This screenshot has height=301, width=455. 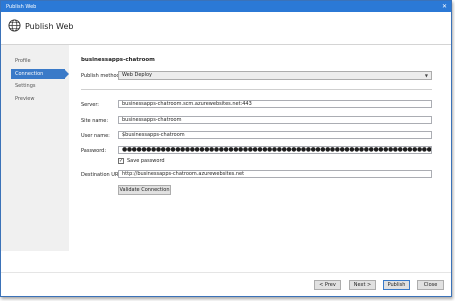 What do you see at coordinates (38, 99) in the screenshot?
I see `sidebar-item-preview: Preview` at bounding box center [38, 99].